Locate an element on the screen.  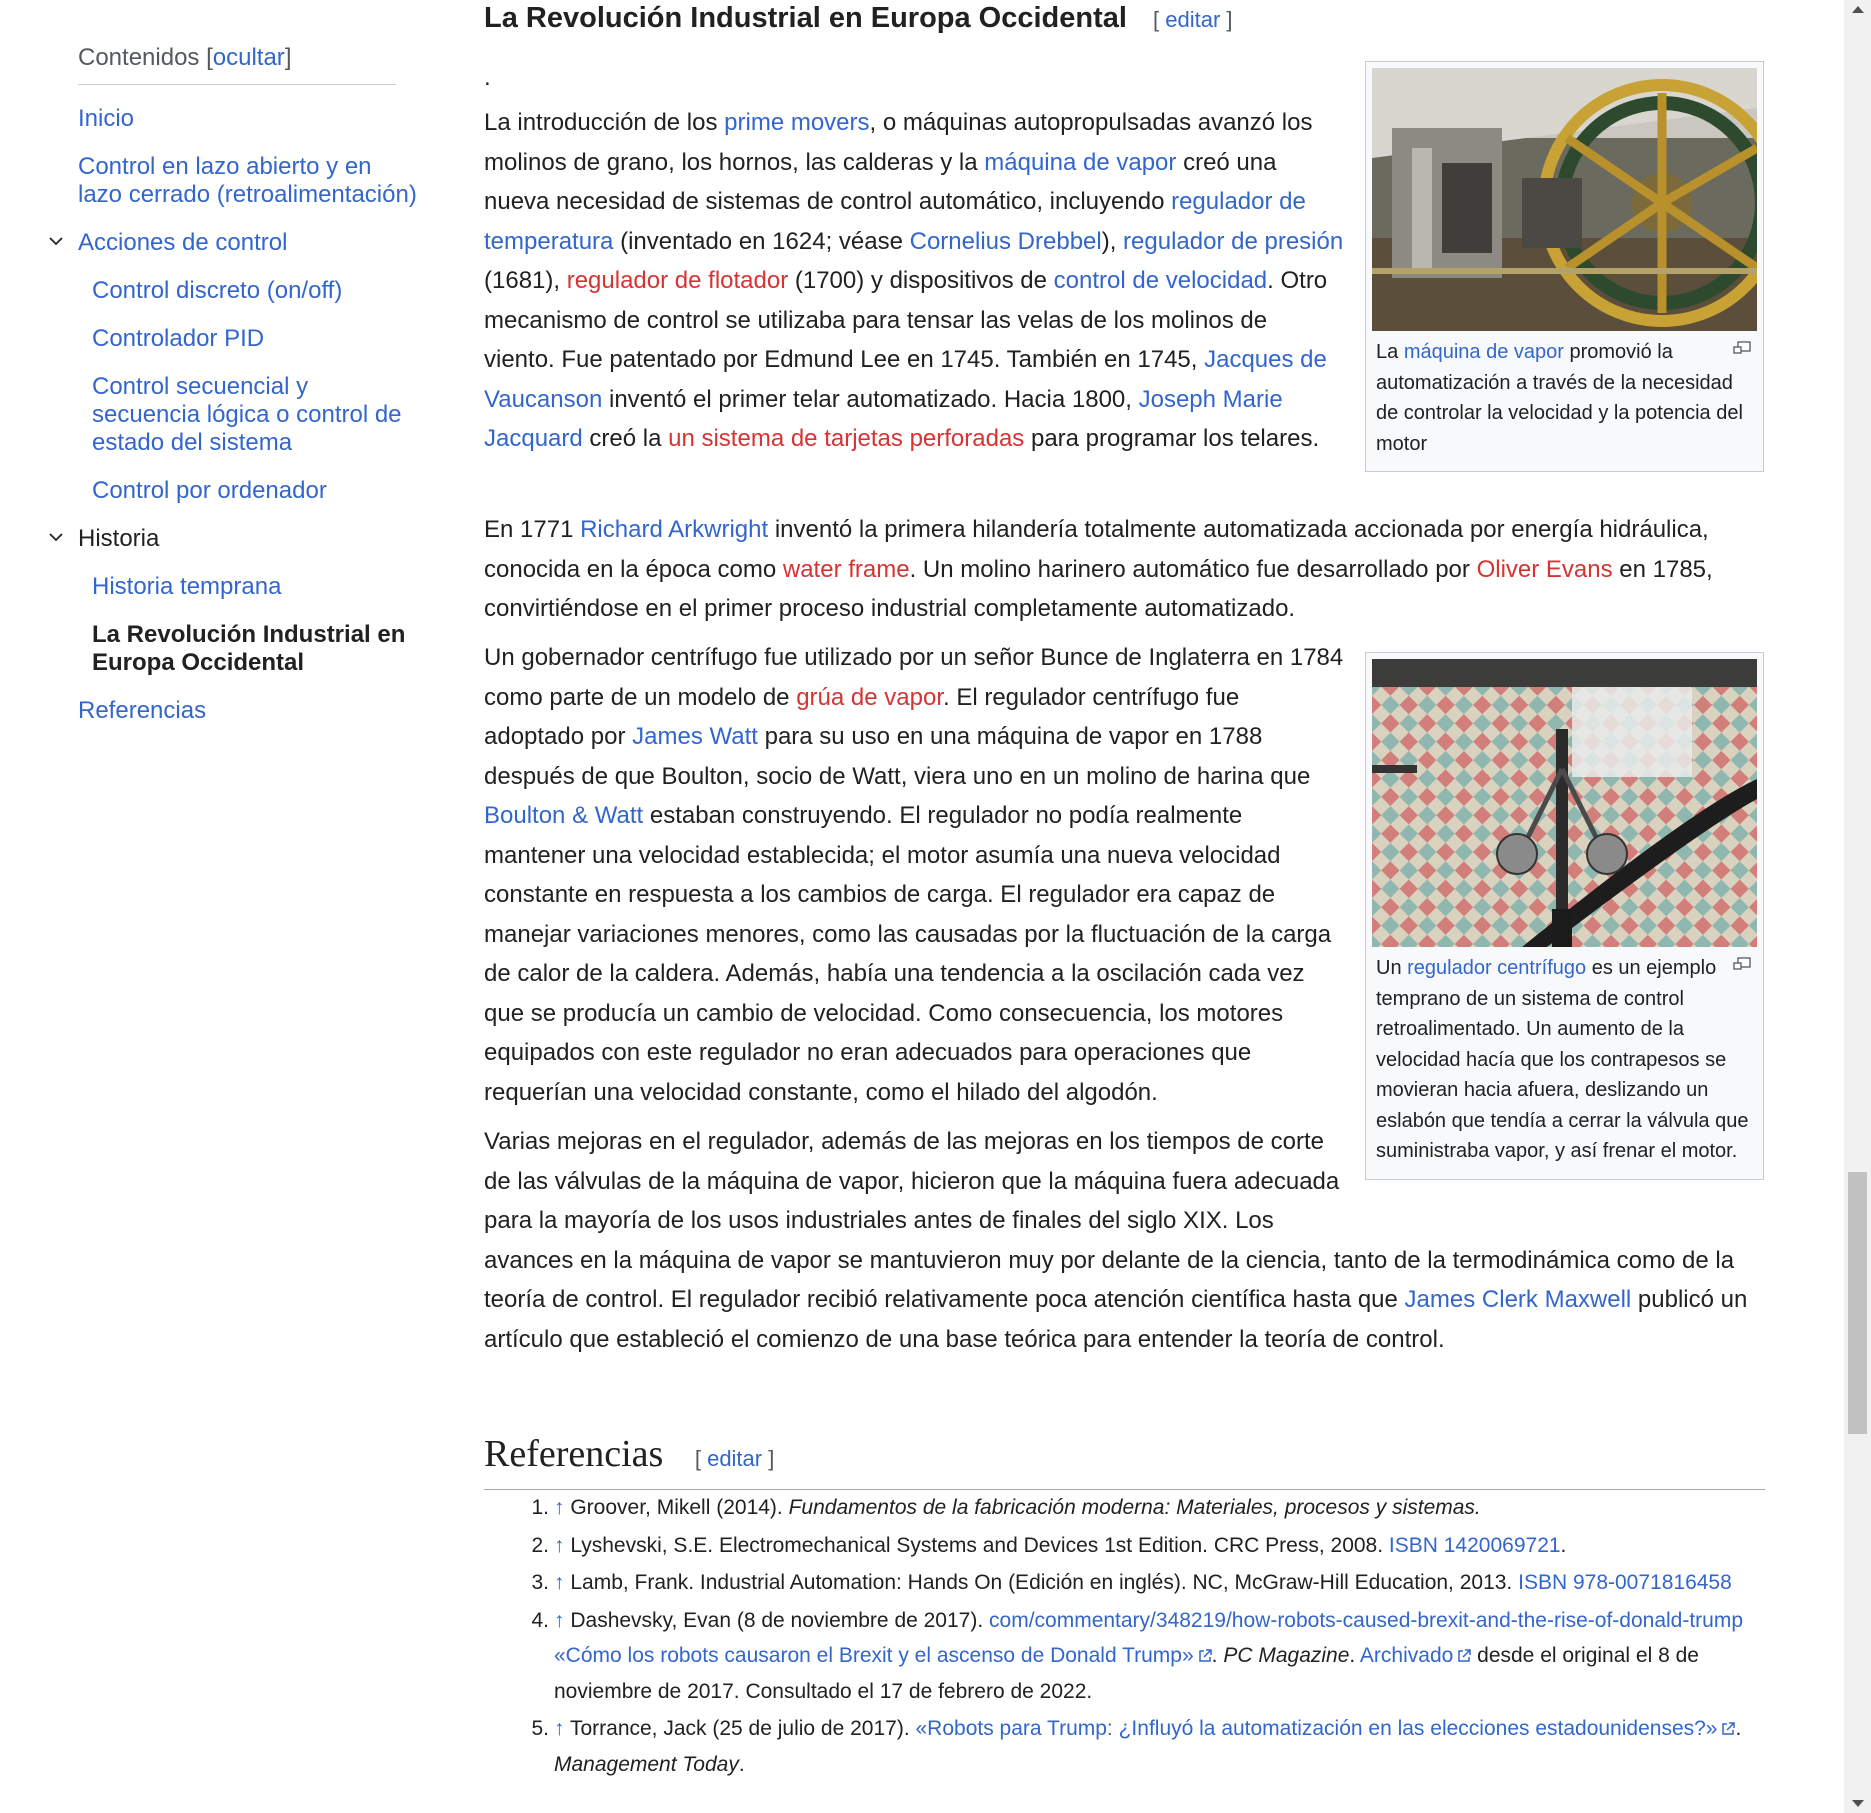
link-james-watt: James Watt is located at coordinates (695, 736).